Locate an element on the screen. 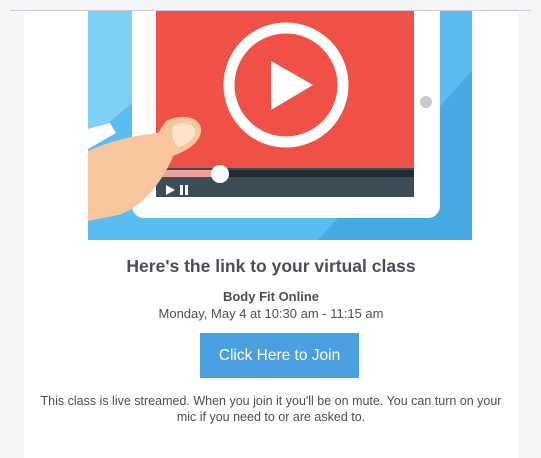 The width and height of the screenshot is (541, 458). email-headline: Here's the link to your virtual class is located at coordinates (271, 266).